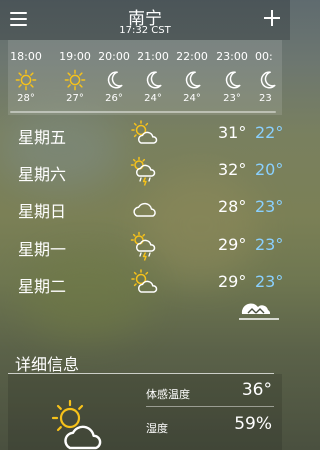 Image resolution: width=320 pixels, height=450 pixels. What do you see at coordinates (114, 56) in the screenshot?
I see `hour-time: 20:00` at bounding box center [114, 56].